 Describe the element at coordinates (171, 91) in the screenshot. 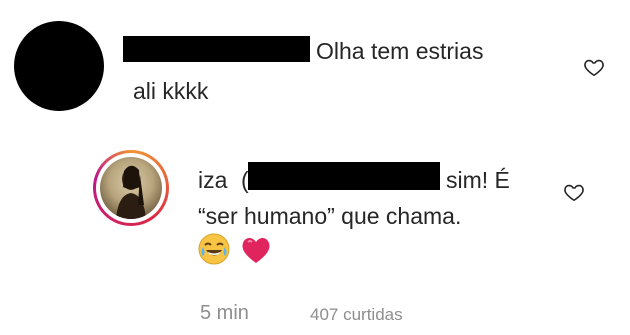

I see `comment-text-line2: ali kkkk` at that location.